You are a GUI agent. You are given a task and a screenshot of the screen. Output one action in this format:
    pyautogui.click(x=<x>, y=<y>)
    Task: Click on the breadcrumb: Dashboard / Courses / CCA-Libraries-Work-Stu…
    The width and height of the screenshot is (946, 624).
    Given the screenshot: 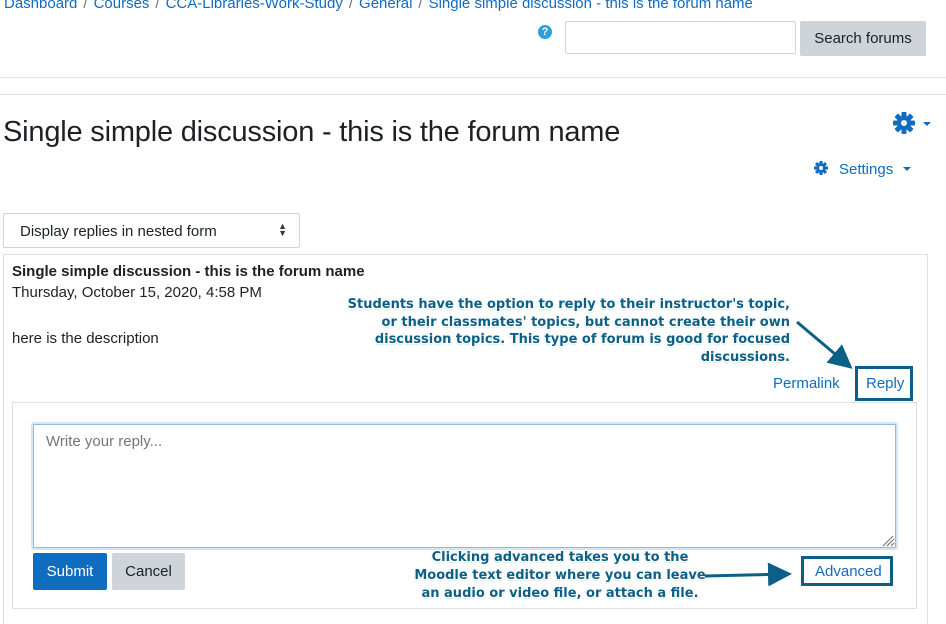 What is the action you would take?
    pyautogui.click(x=378, y=6)
    